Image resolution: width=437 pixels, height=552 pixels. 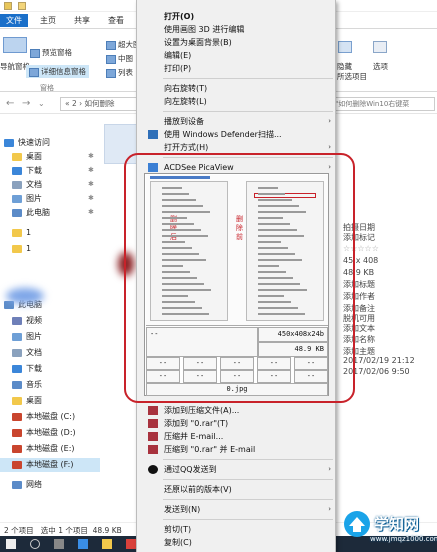 I want to click on menu-item: 向左旋转(L), so click(x=237, y=101).